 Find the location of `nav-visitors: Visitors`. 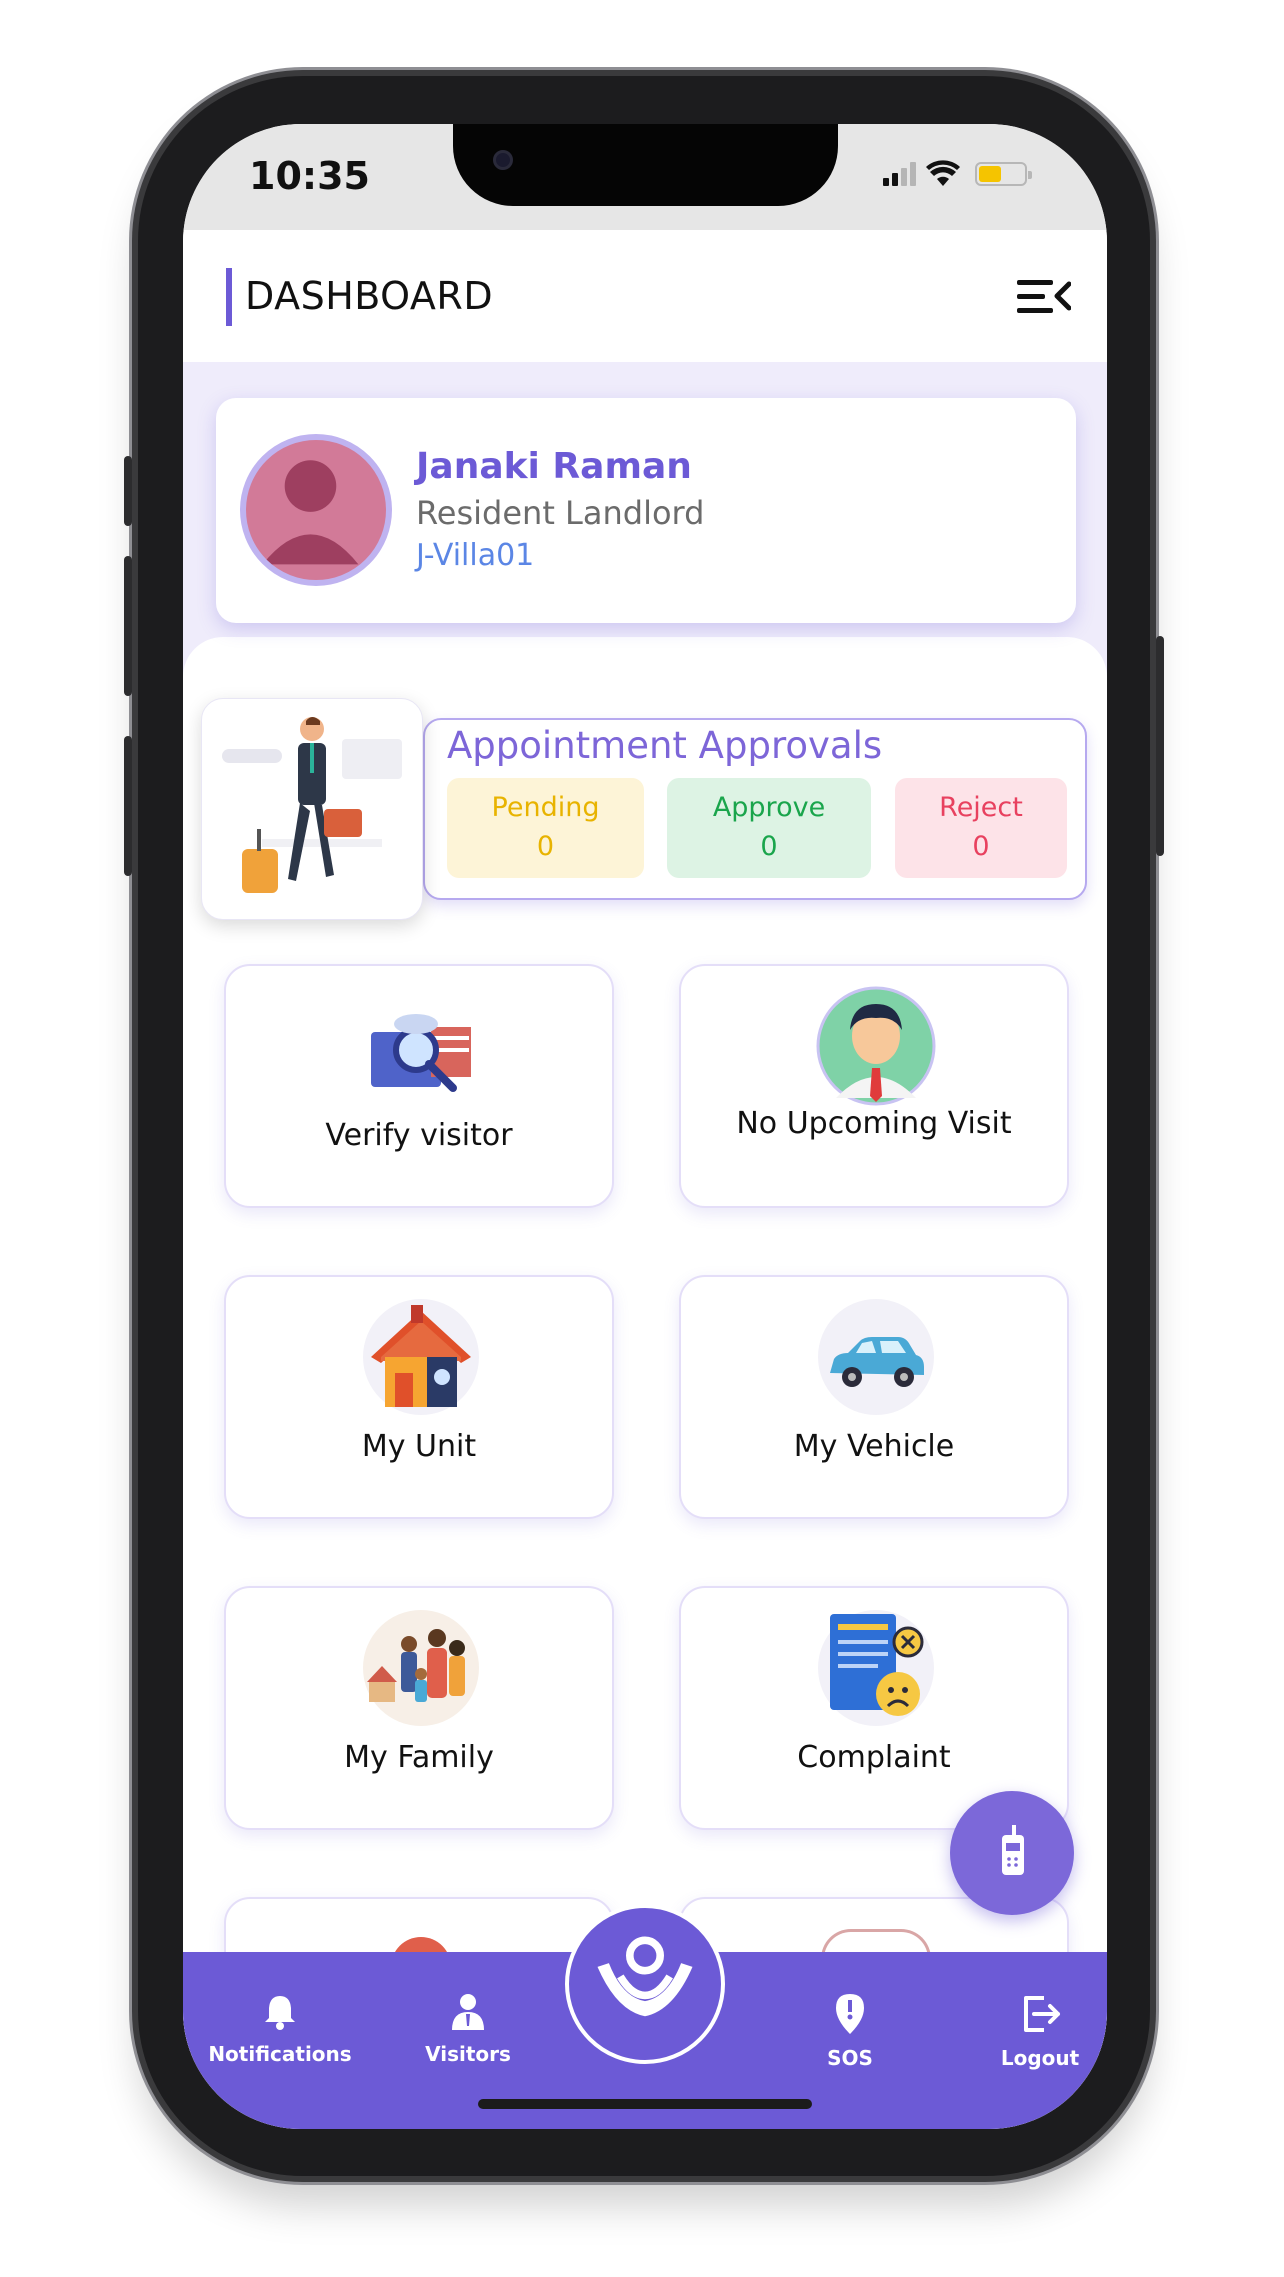

nav-visitors: Visitors is located at coordinates (468, 2029).